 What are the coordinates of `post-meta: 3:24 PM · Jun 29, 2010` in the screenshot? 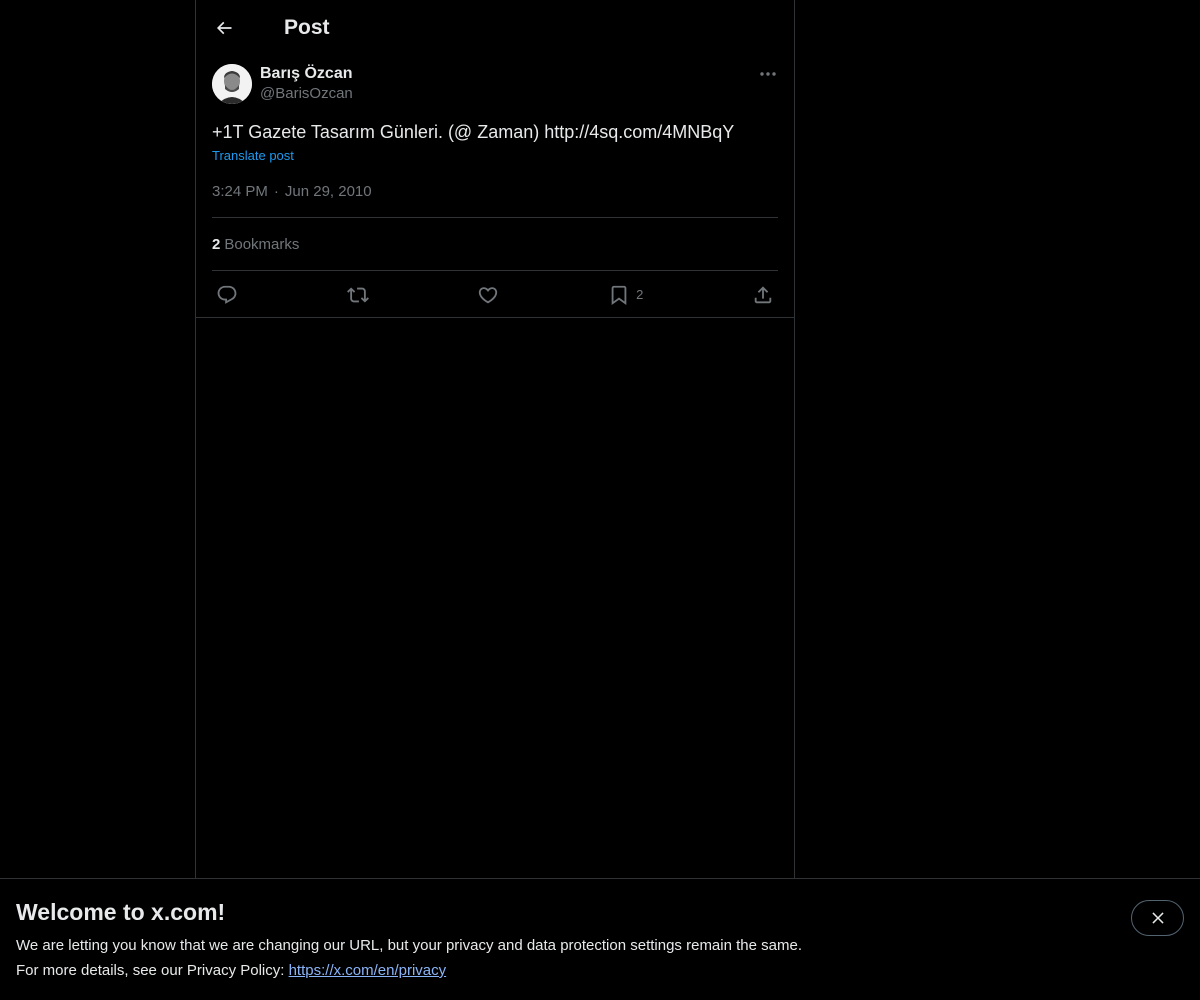 It's located at (495, 191).